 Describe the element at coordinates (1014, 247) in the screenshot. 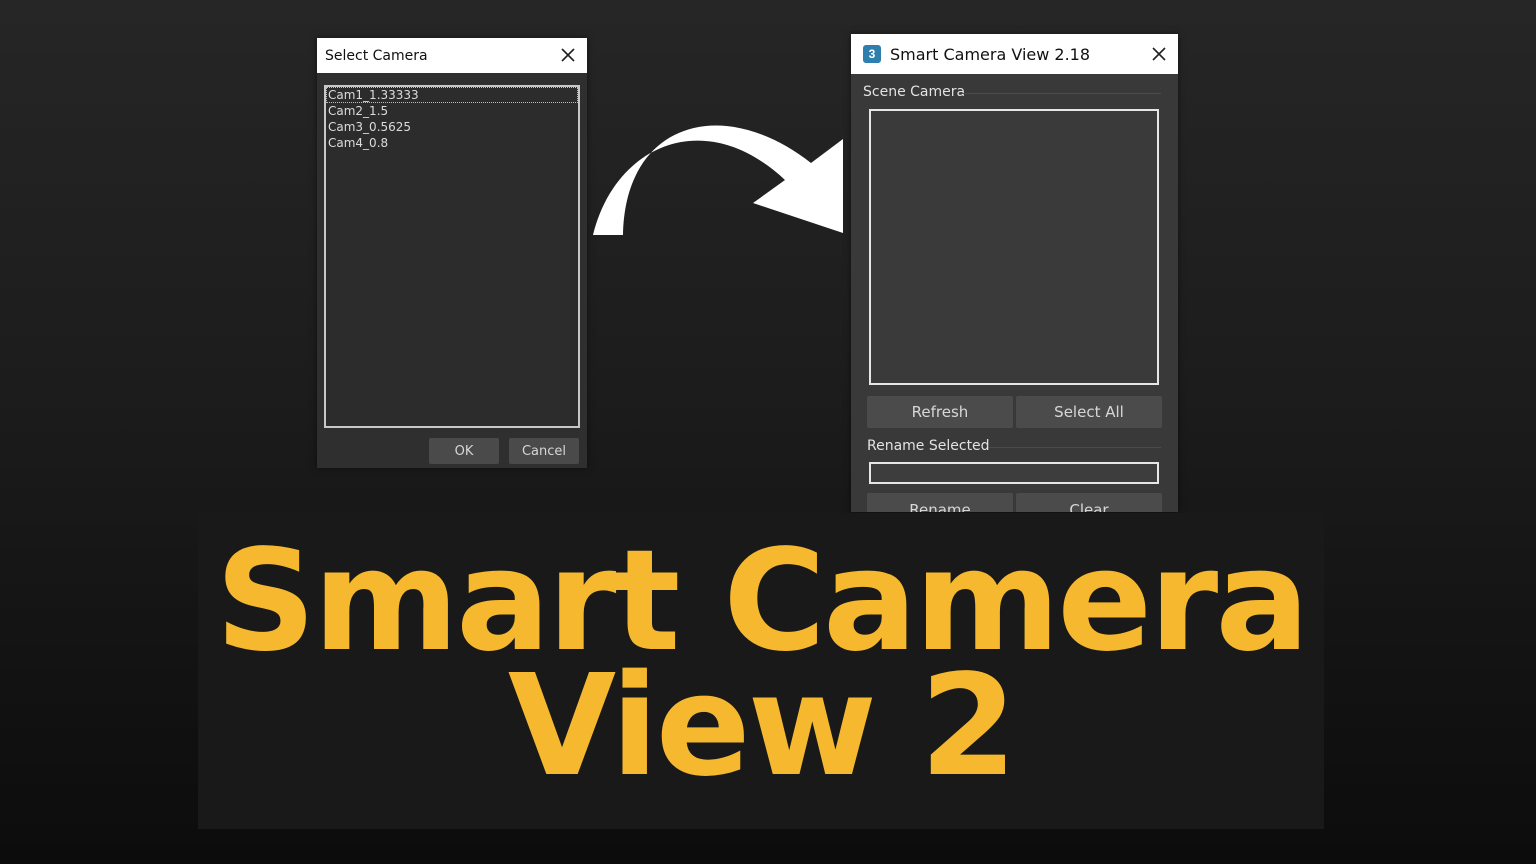

I see `scene-camera-listbox` at that location.